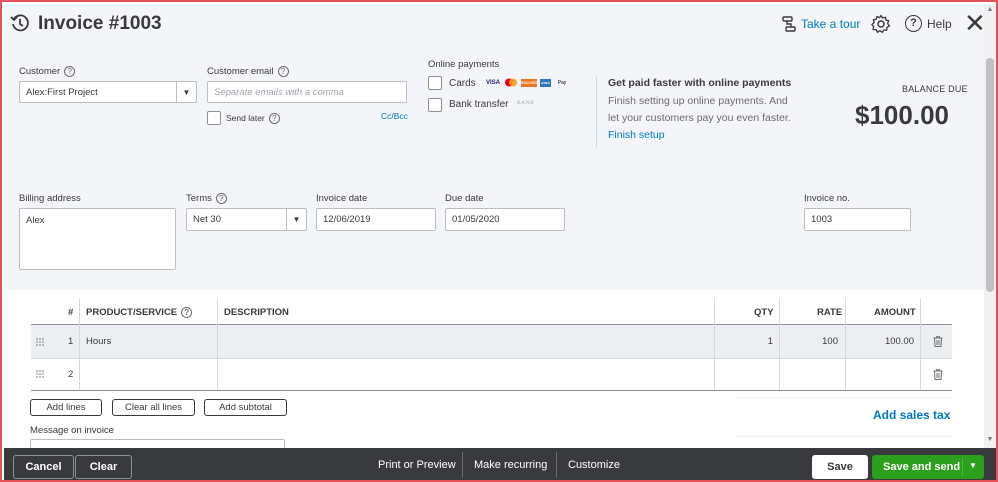 The height and width of the screenshot is (482, 998). I want to click on recent-history-icon, so click(20, 23).